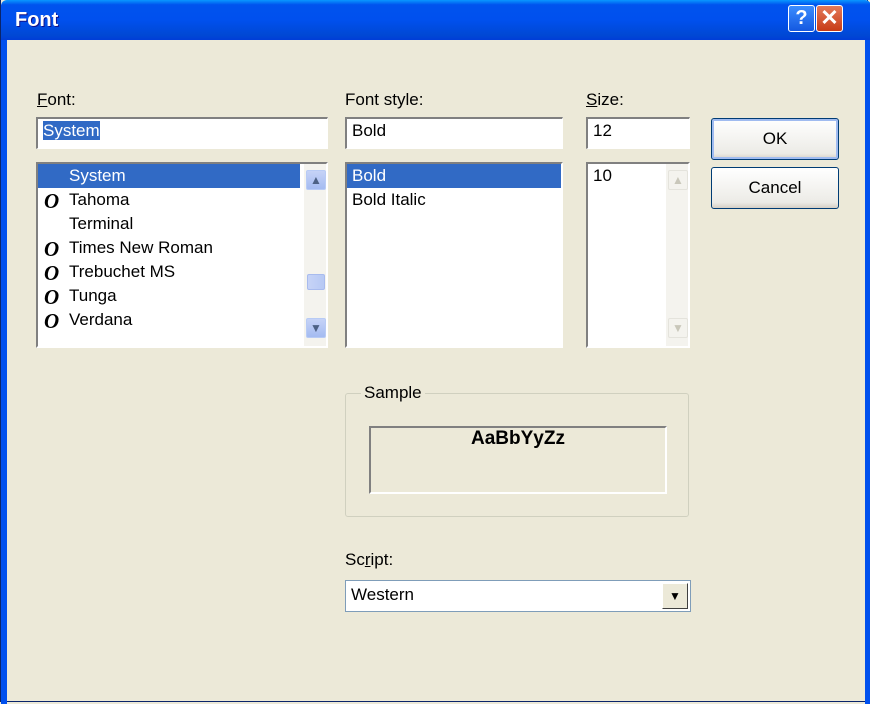 The image size is (870, 704). Describe the element at coordinates (37, 20) in the screenshot. I see `window-title: Font` at that location.